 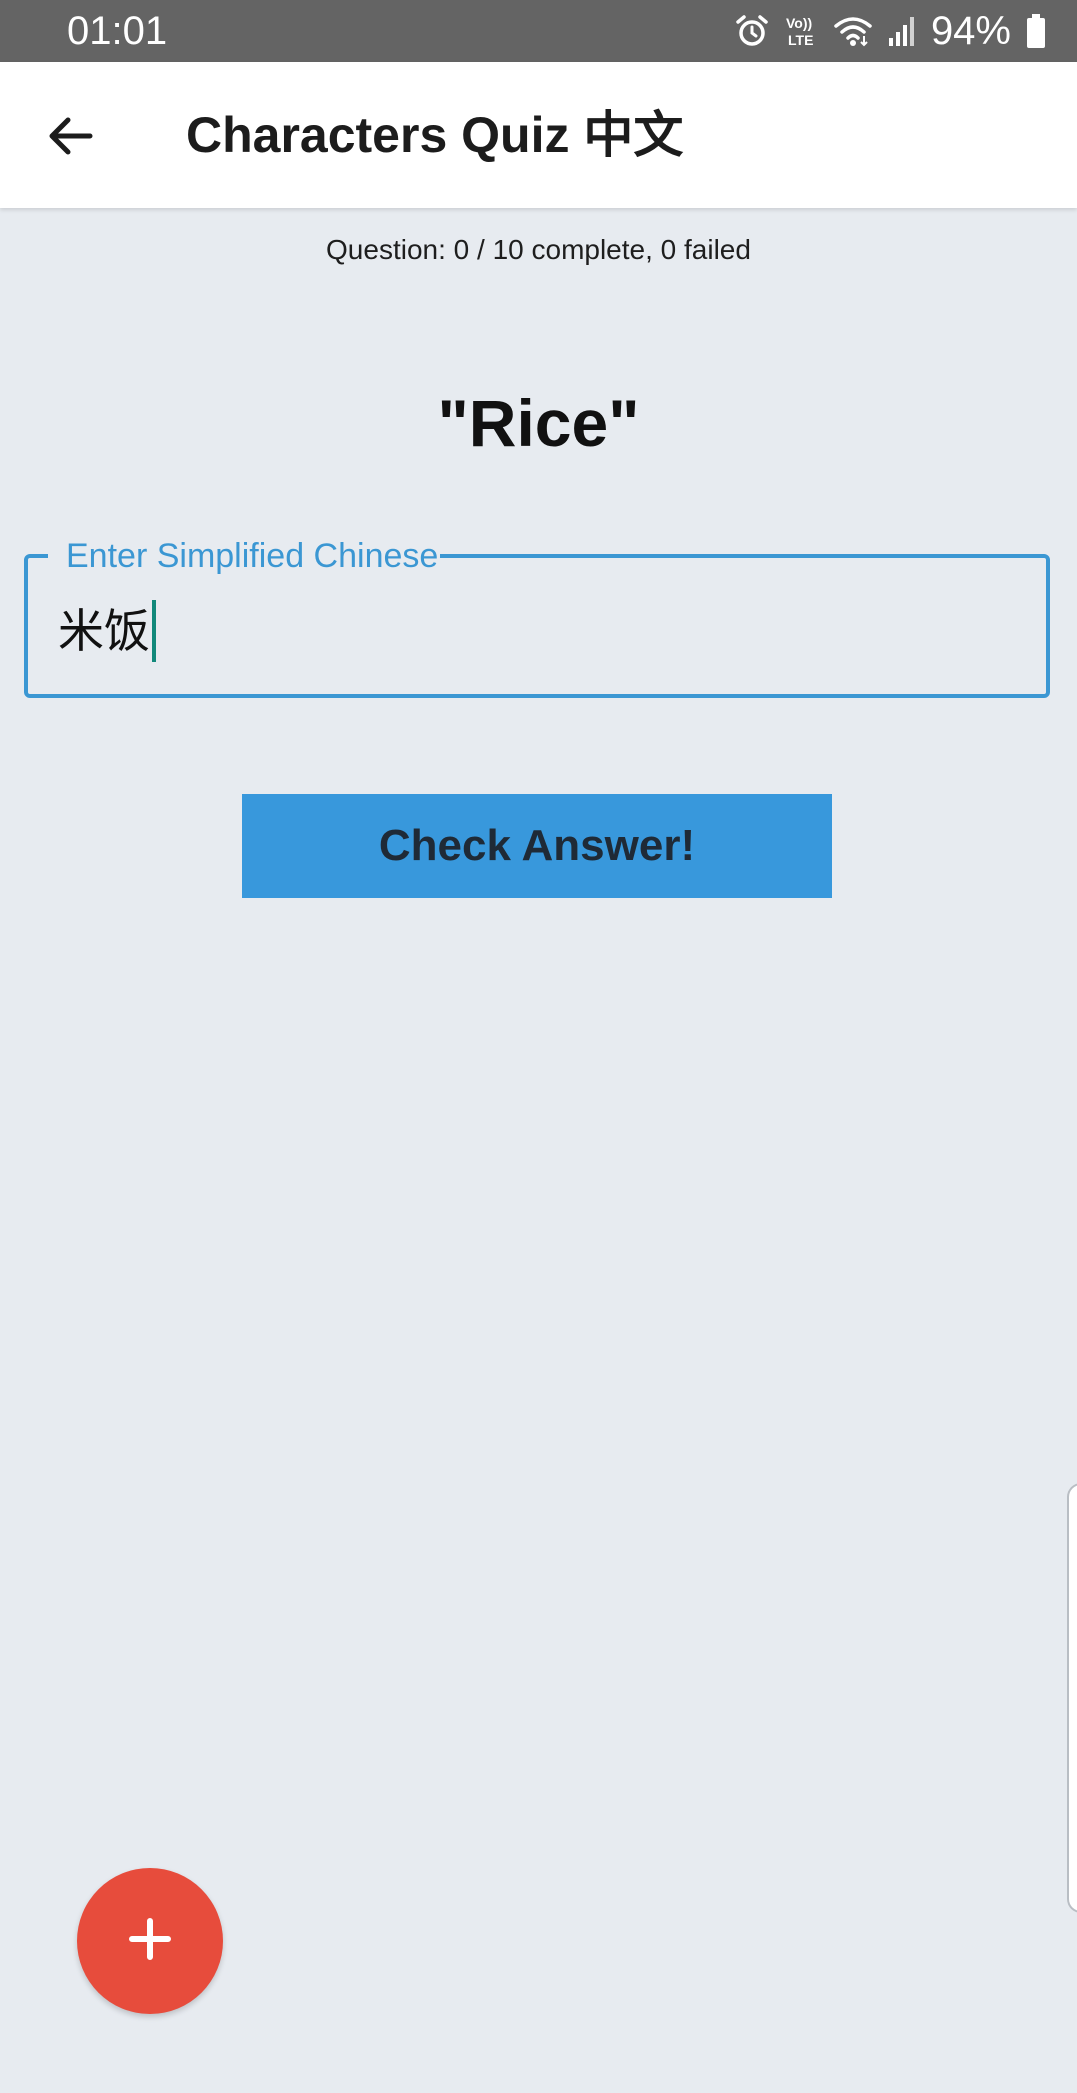 What do you see at coordinates (104, 631) in the screenshot?
I see `answer-input-value: 米饭` at bounding box center [104, 631].